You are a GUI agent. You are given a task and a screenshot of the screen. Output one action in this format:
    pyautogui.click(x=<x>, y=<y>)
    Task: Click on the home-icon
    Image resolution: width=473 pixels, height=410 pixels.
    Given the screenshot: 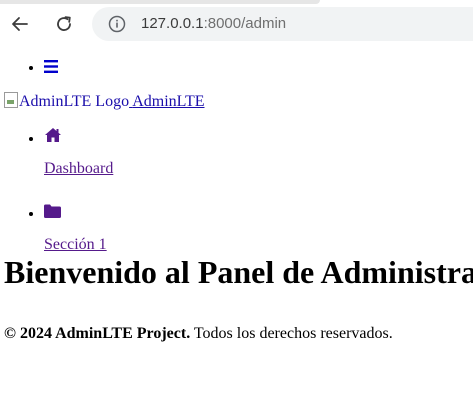 What is the action you would take?
    pyautogui.click(x=53, y=135)
    